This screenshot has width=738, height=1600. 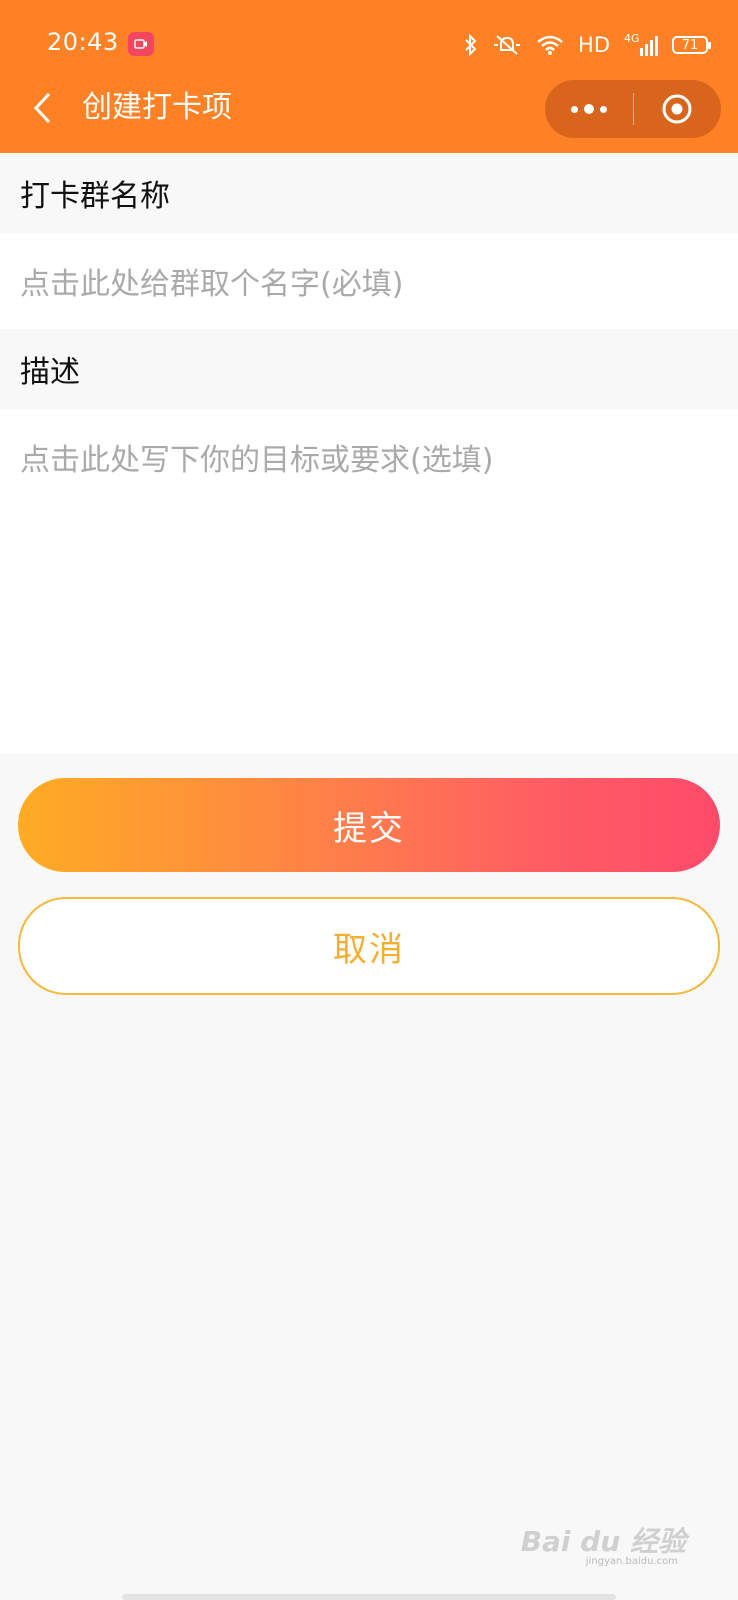 I want to click on top-bar: 20:43 HD 4G 71 创建打卡项, so click(x=369, y=76).